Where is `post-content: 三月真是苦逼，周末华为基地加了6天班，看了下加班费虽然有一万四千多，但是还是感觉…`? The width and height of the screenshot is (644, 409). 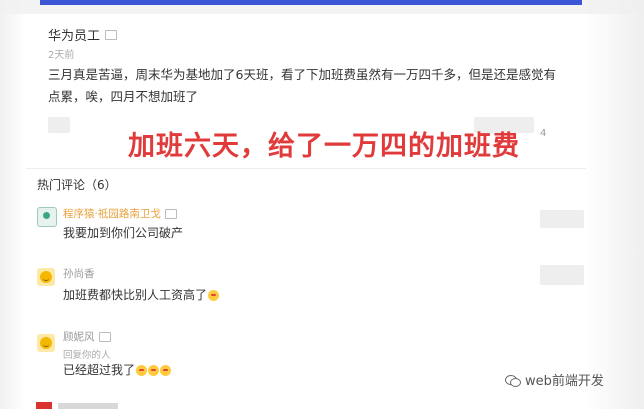 post-content: 三月真是苦逼，周末华为基地加了6天班，看了下加班费虽然有一万四千多，但是还是感觉… is located at coordinates (302, 85).